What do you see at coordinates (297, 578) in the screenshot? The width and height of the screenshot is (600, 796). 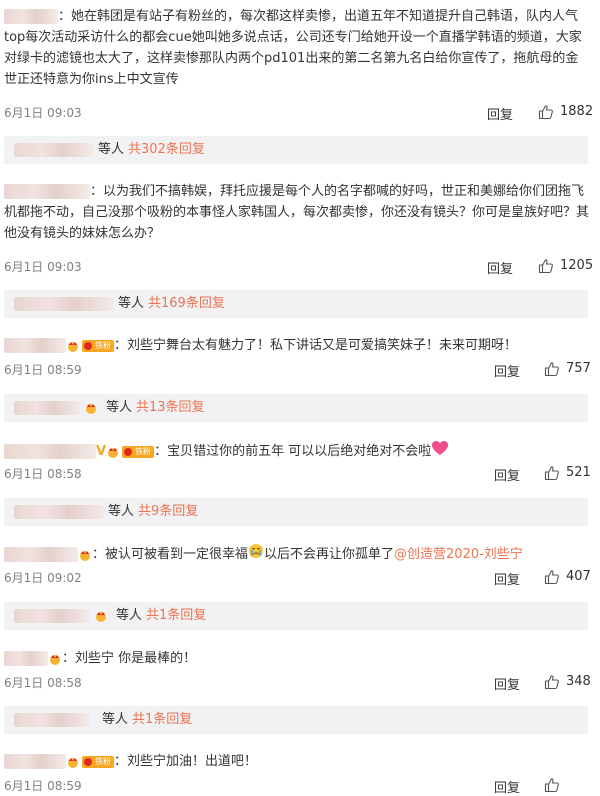 I see `comment-meta: 6月1日 09:02 回复 407` at bounding box center [297, 578].